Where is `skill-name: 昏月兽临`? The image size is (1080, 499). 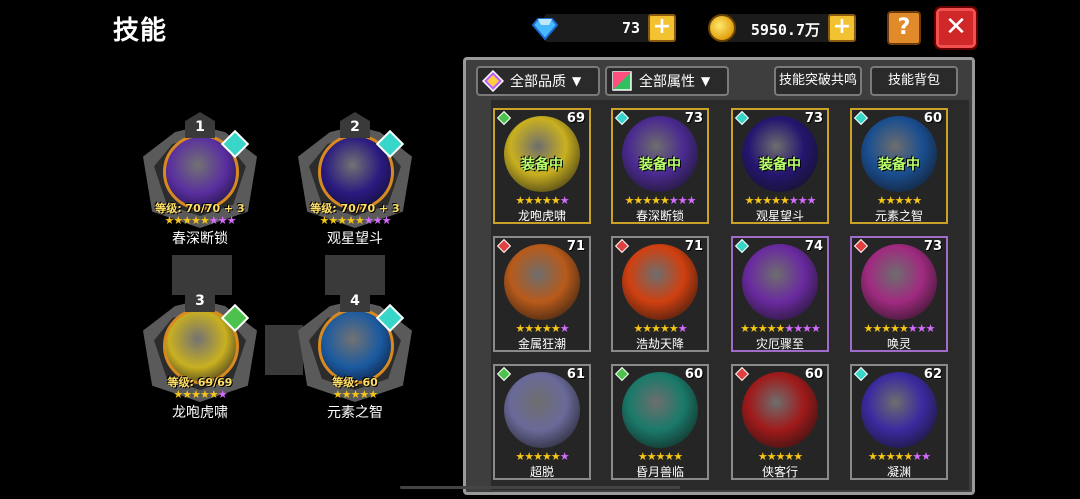 skill-name: 昏月兽临 is located at coordinates (659, 472).